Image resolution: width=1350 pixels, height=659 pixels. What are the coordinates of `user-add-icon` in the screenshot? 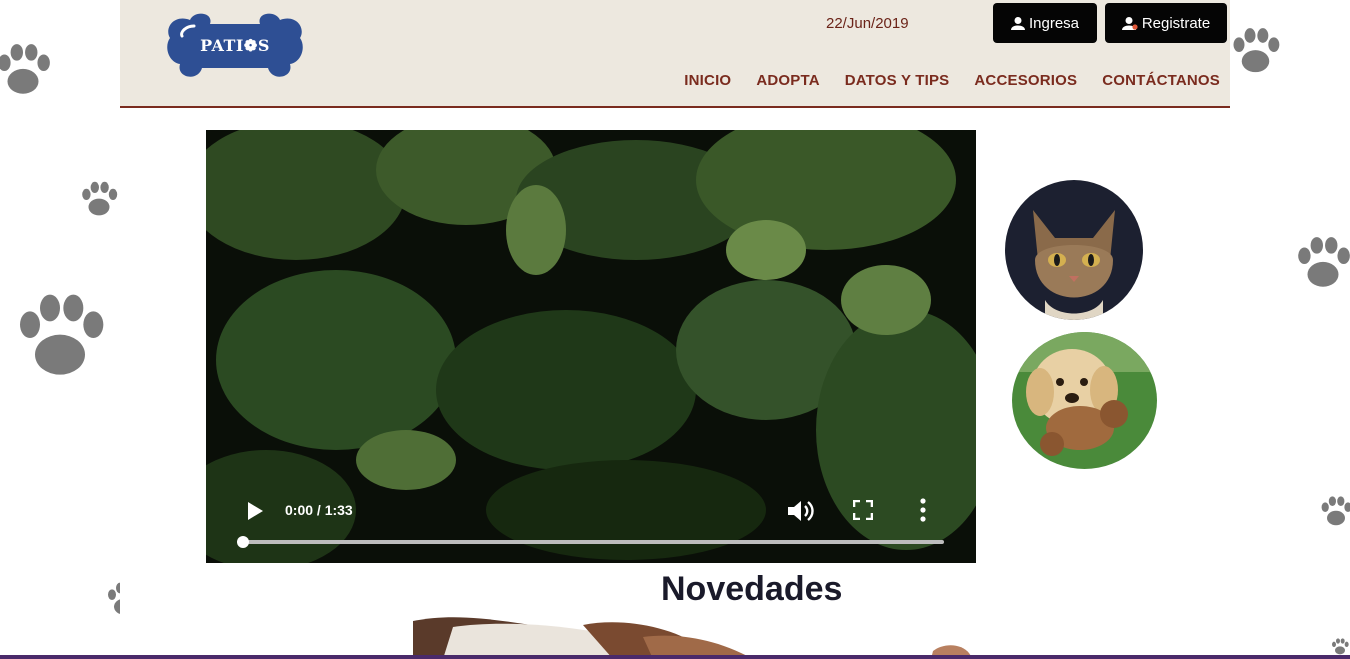 It's located at (1129, 23).